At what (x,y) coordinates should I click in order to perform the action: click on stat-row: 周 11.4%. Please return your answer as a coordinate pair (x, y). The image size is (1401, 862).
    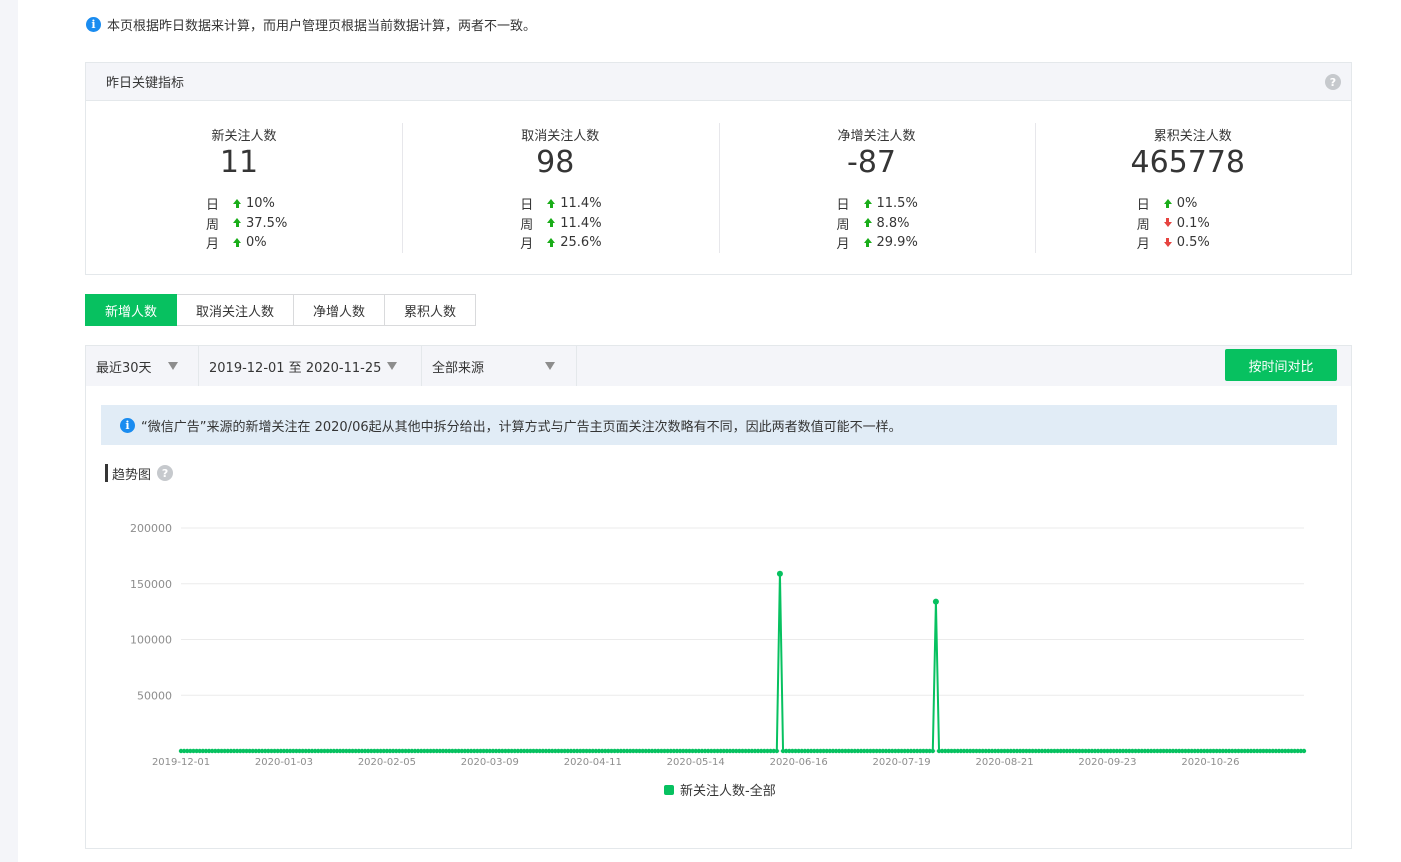
    Looking at the image, I should click on (560, 224).